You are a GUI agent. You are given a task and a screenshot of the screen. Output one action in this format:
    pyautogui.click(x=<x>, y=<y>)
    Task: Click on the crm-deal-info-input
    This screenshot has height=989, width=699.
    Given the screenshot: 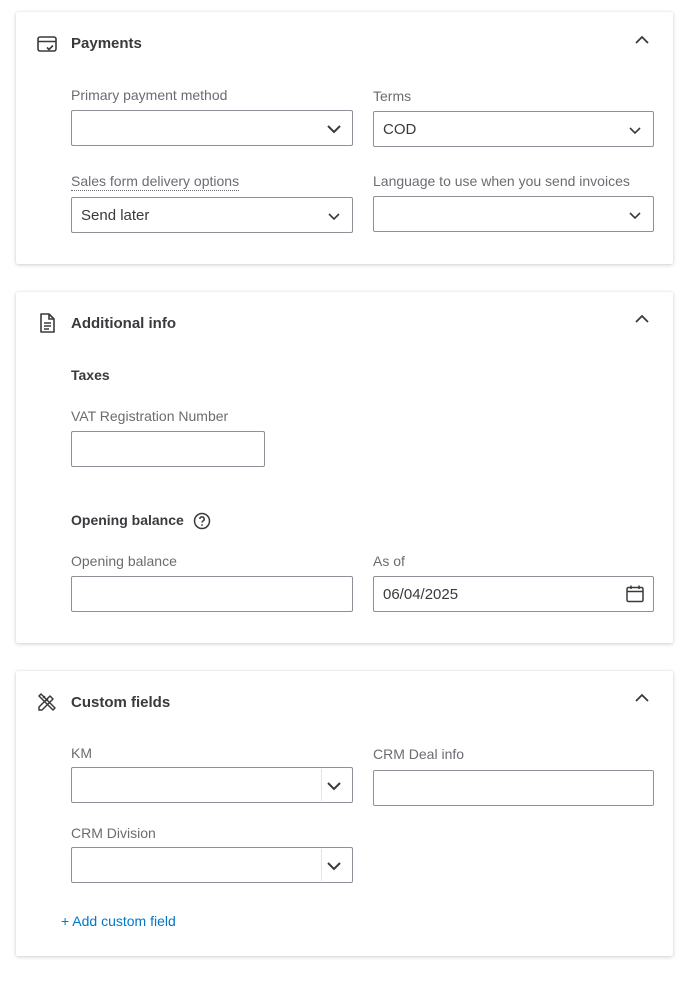 What is the action you would take?
    pyautogui.click(x=513, y=788)
    